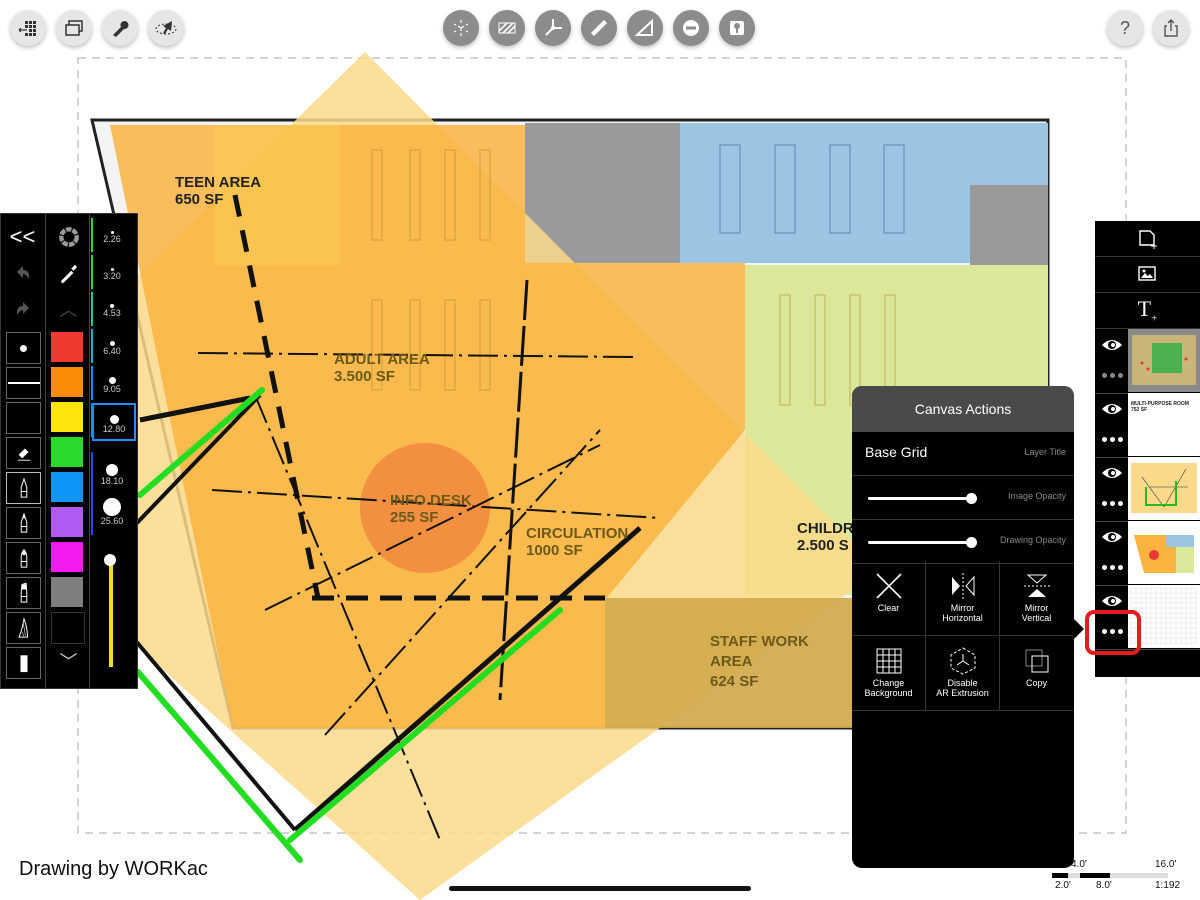 The width and height of the screenshot is (1200, 900). I want to click on layer-title-input: Base Grid, so click(896, 452).